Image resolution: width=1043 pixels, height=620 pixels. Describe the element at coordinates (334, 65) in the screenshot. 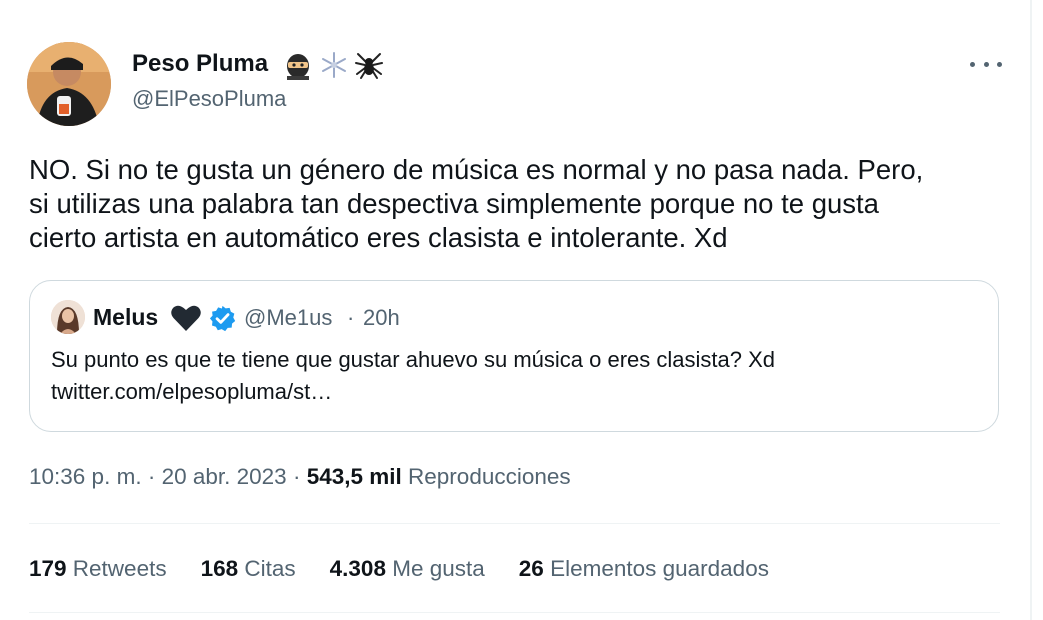

I see `snowflake-icon` at that location.